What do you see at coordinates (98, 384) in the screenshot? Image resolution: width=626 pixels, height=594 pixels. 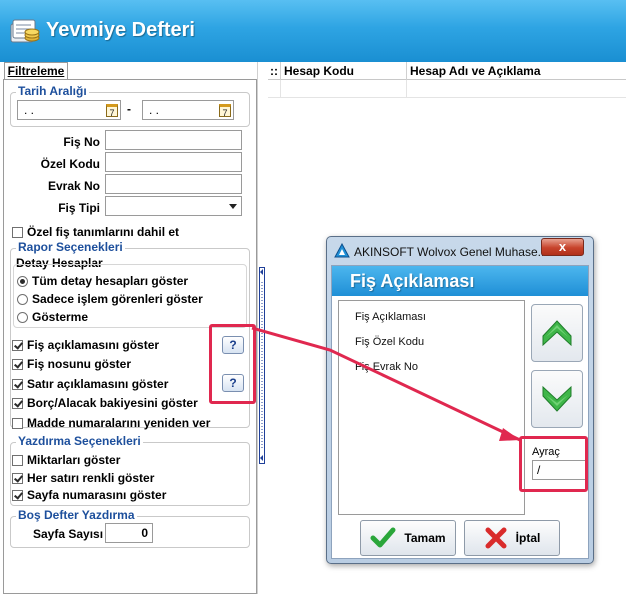 I see `check-satir-aciklama-label: Satır açıklamasını göster` at bounding box center [98, 384].